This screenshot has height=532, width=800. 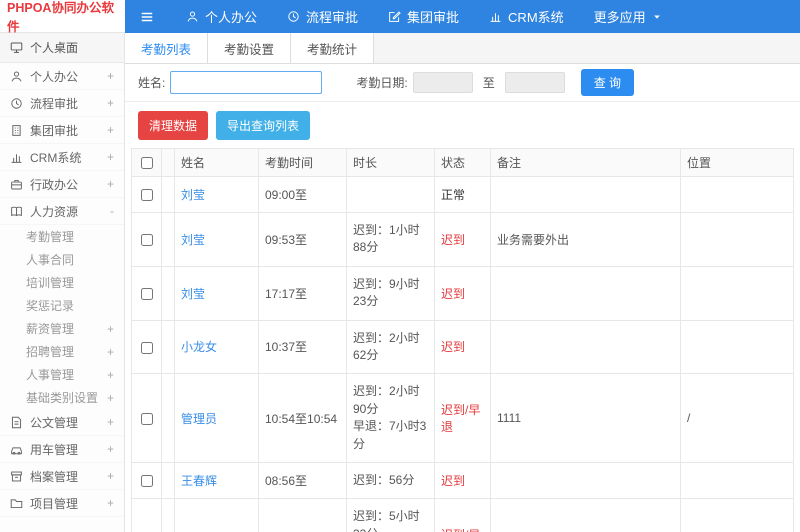 I want to click on col-header-duration: 时长, so click(x=390, y=162).